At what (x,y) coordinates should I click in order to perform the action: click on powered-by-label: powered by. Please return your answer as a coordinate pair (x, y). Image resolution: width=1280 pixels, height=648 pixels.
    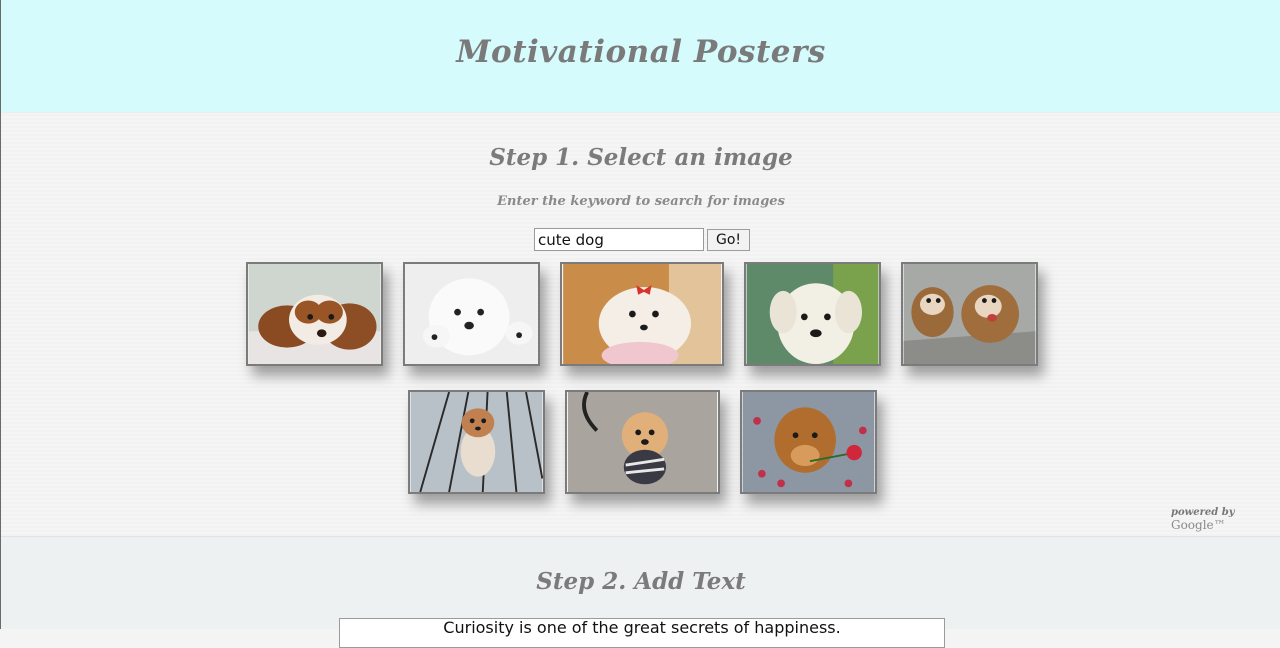
    Looking at the image, I should click on (1203, 512).